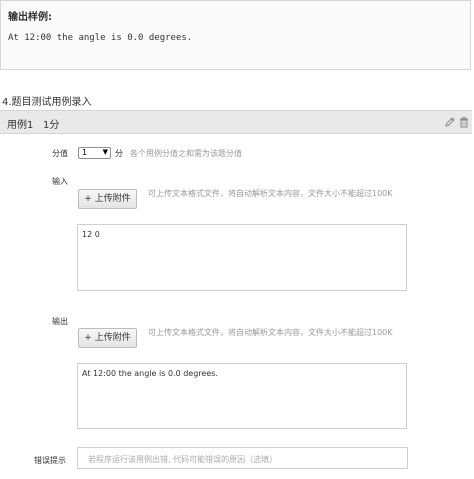  I want to click on output-sample-title: 输出样例:, so click(30, 17).